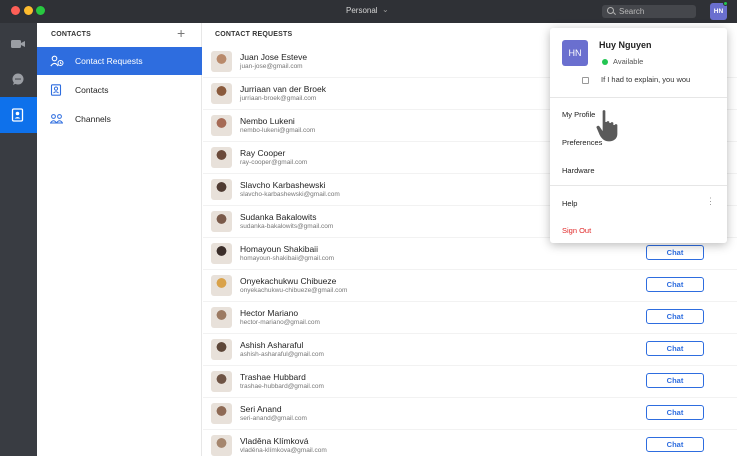  What do you see at coordinates (605, 62) in the screenshot?
I see `available-status-icon` at bounding box center [605, 62].